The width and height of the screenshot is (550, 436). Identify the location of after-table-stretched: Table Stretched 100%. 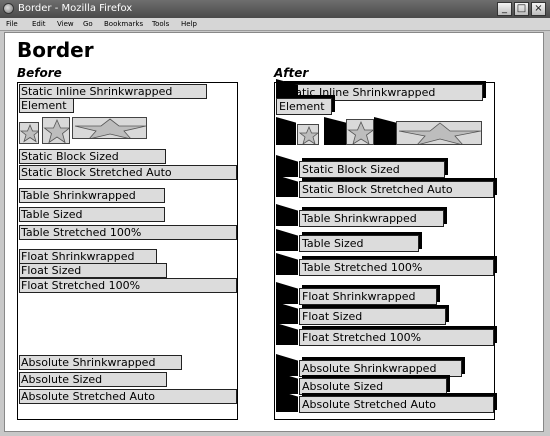
(396, 267).